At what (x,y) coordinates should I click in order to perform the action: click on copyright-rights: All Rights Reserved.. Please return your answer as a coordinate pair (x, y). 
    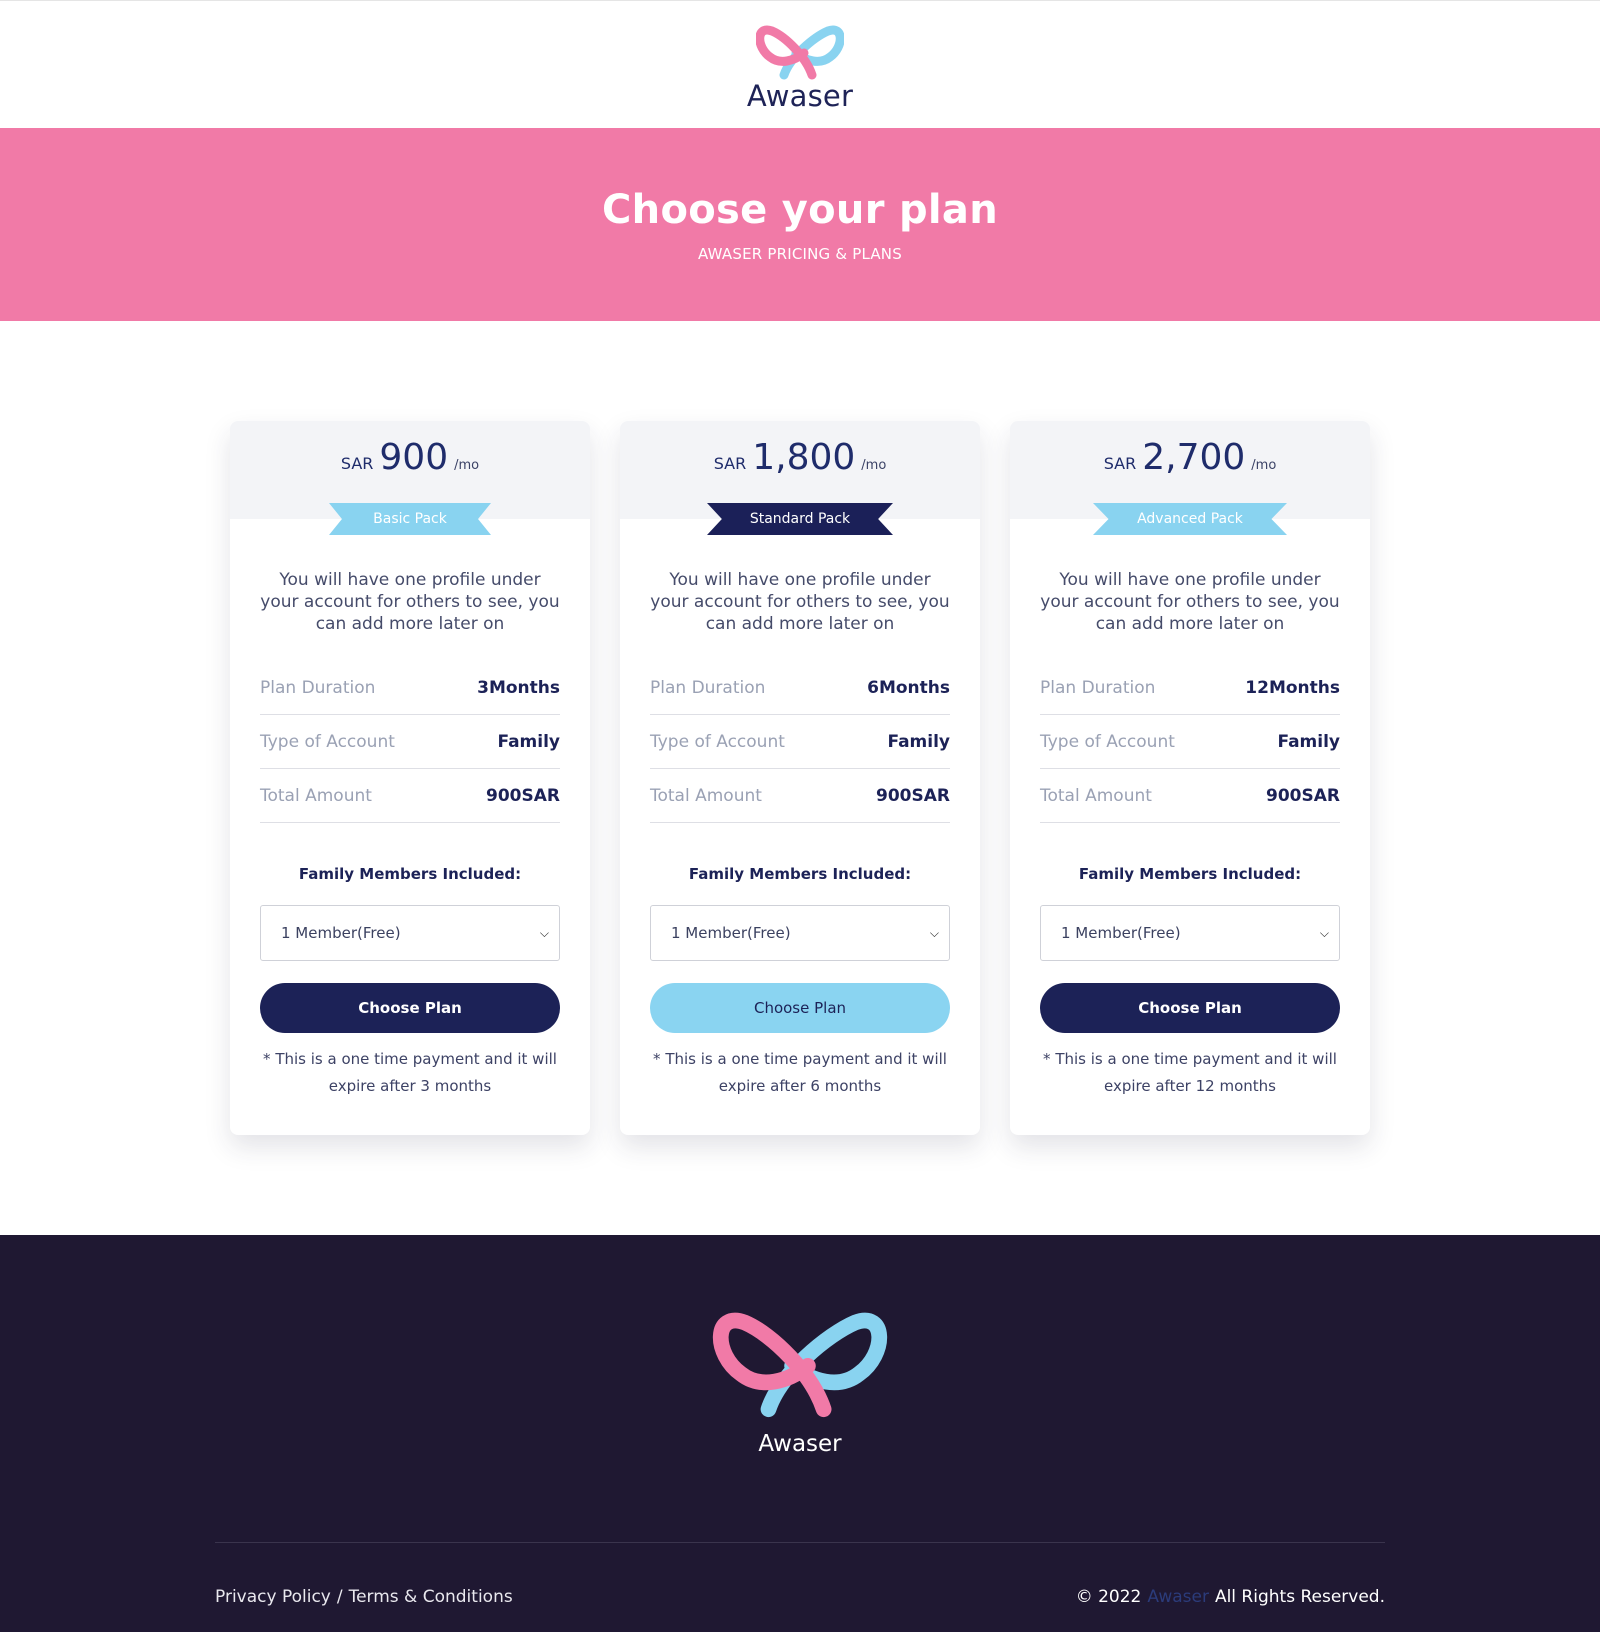
    Looking at the image, I should click on (1299, 1597).